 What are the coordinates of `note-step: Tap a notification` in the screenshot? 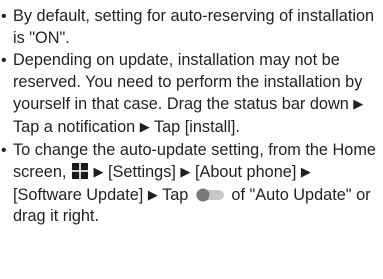 It's located at (74, 126).